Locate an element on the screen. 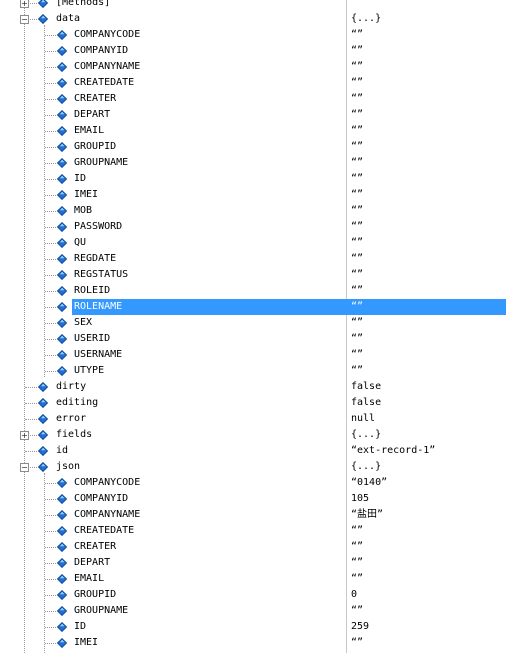 The width and height of the screenshot is (506, 653). tree-row-companyname: COMPANYNAME “盐田” is located at coordinates (253, 515).